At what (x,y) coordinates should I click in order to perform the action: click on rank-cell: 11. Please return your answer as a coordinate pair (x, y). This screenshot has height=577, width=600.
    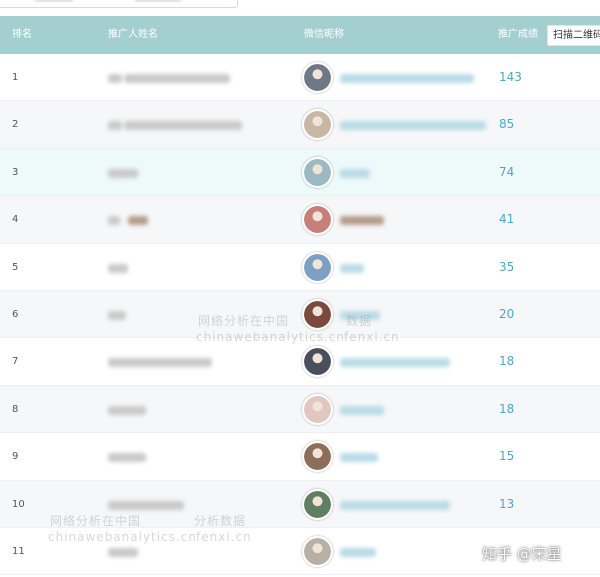
    Looking at the image, I should click on (18, 551).